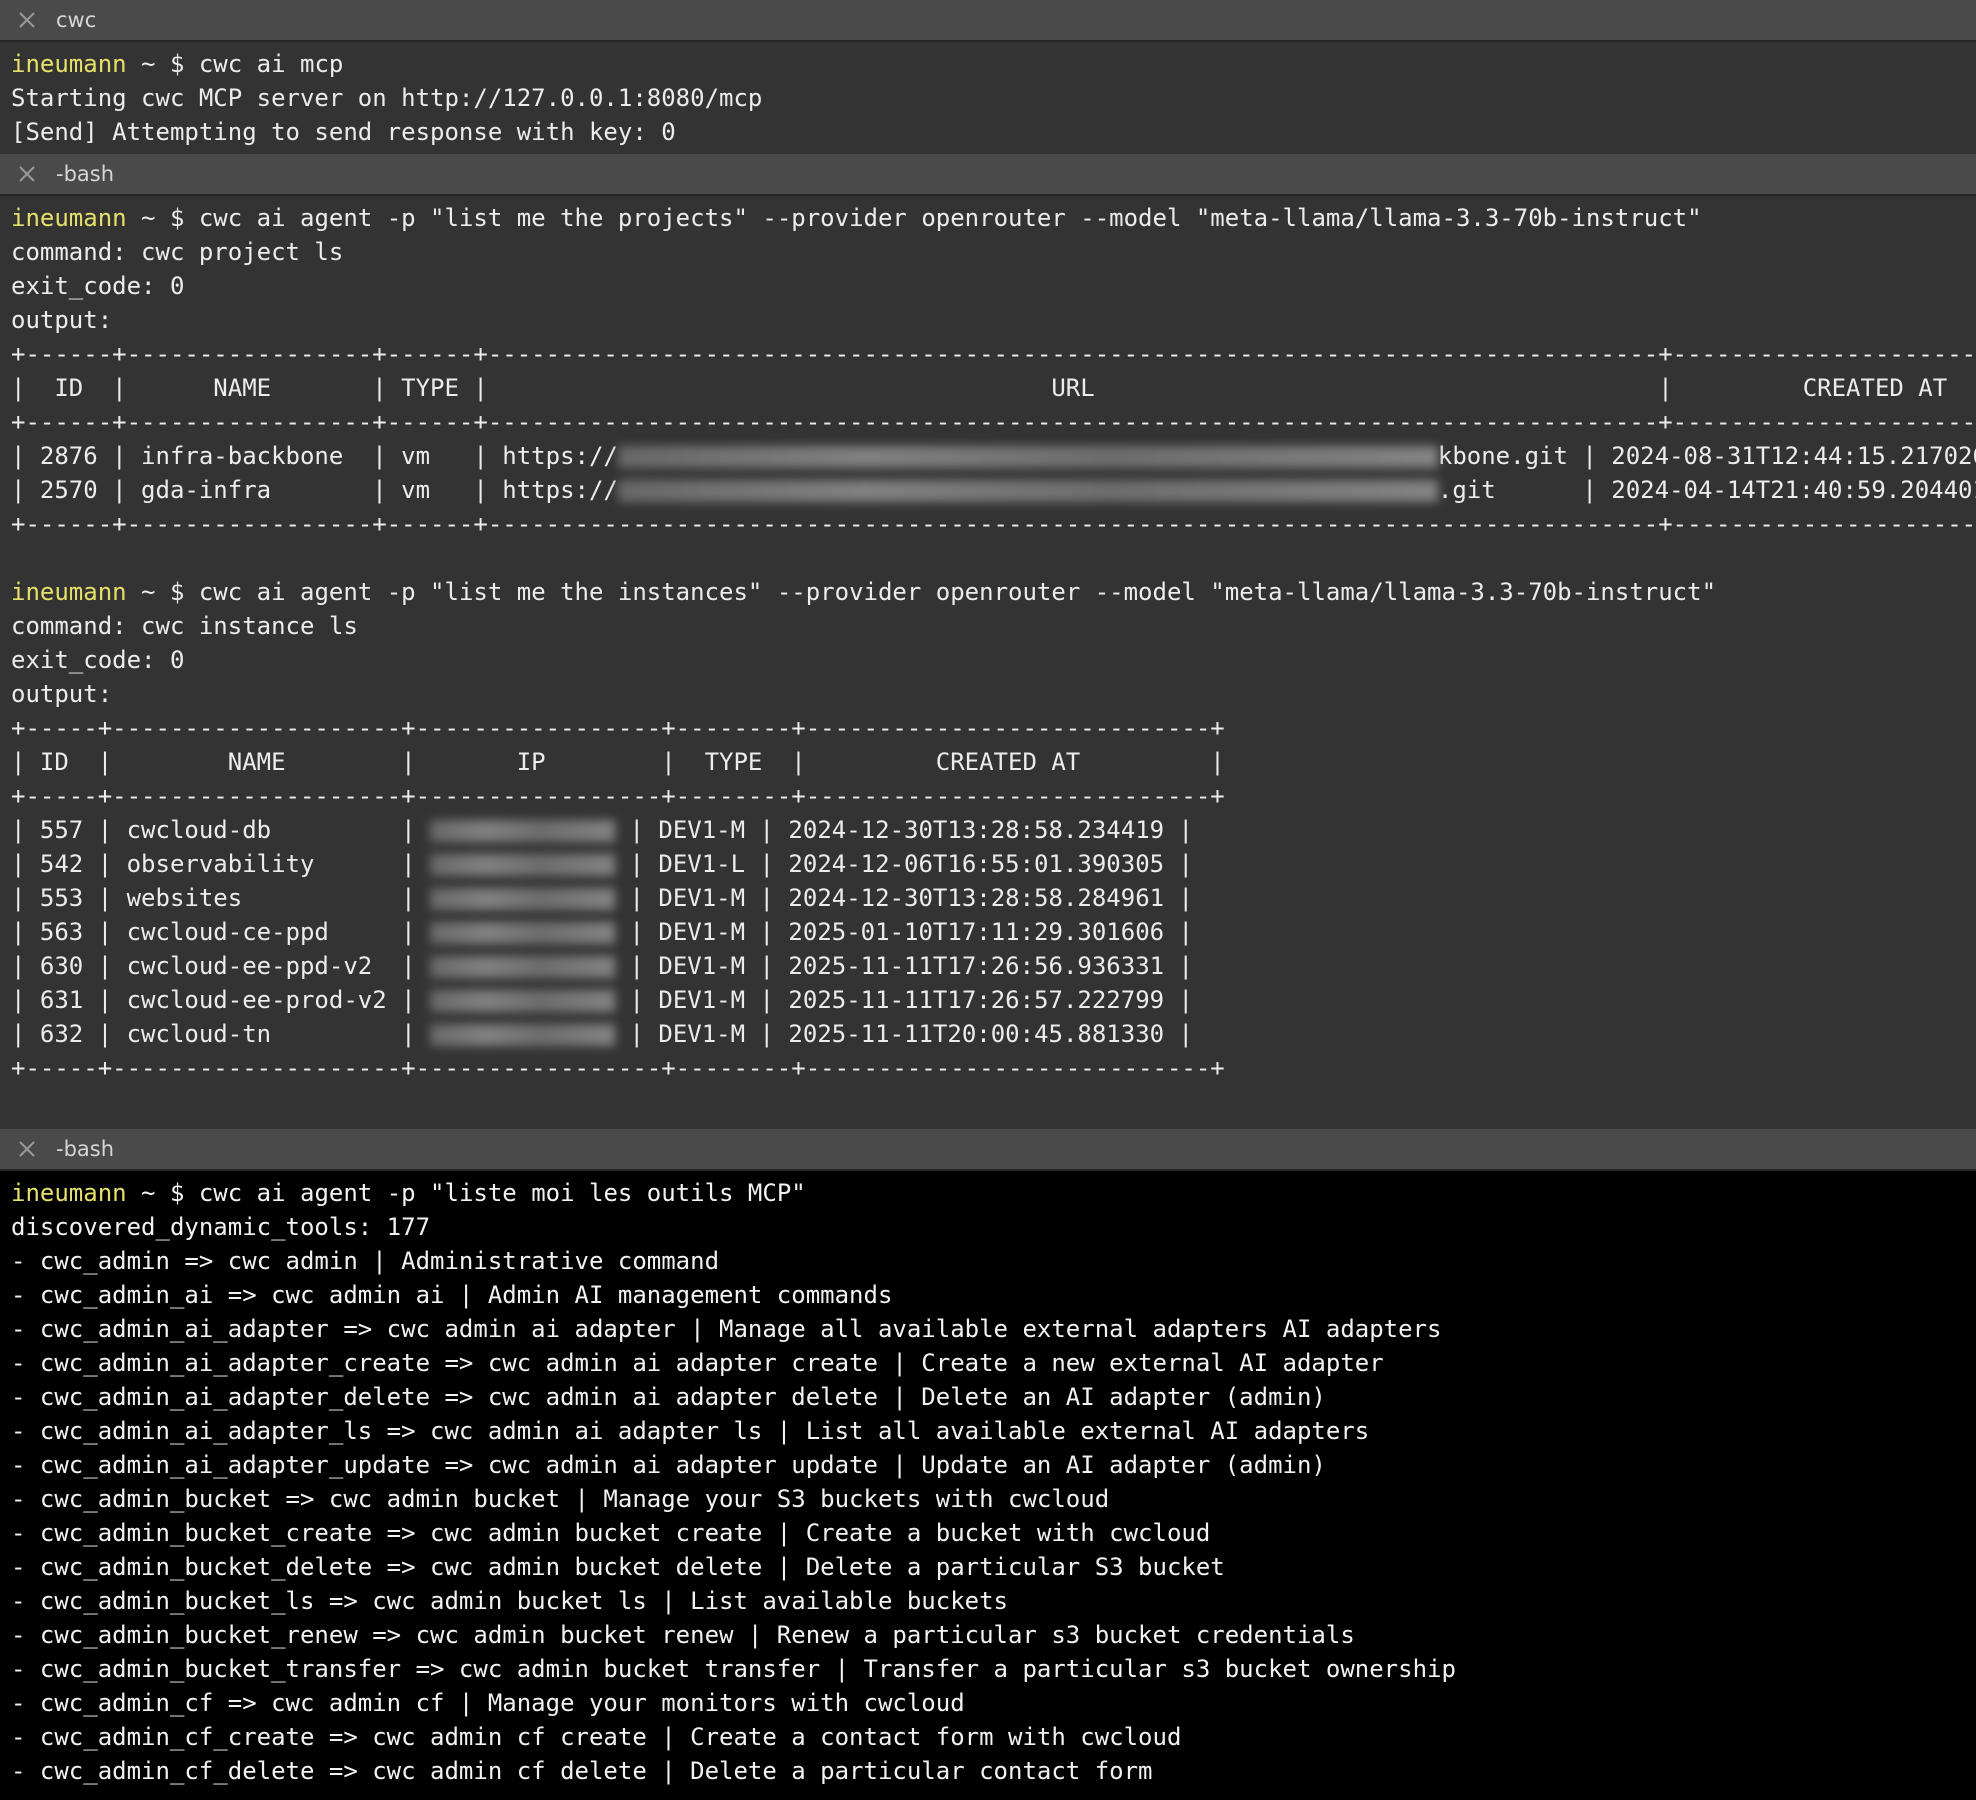 This screenshot has width=1976, height=1800. Describe the element at coordinates (271, 64) in the screenshot. I see `command-text: cwc ai mcp` at that location.